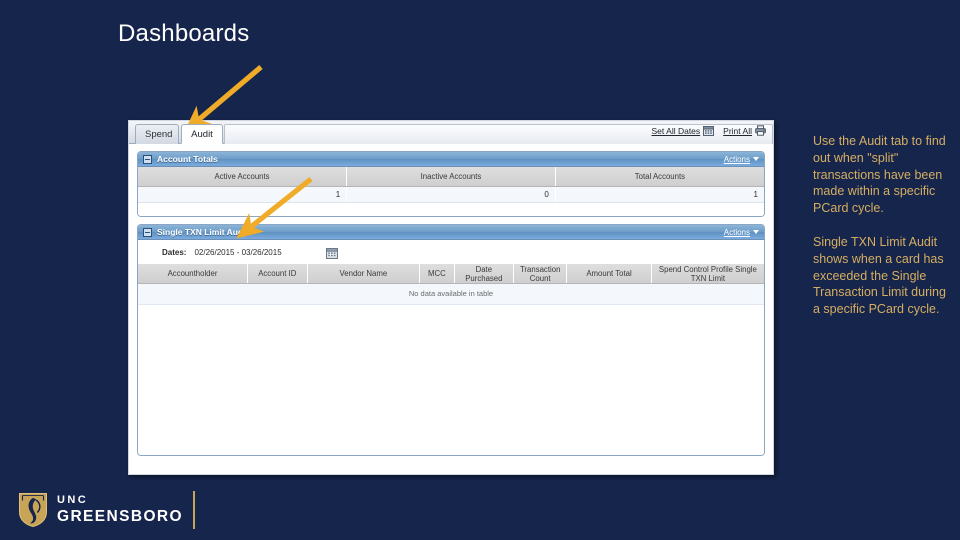  I want to click on tab-spend: Spend, so click(157, 134).